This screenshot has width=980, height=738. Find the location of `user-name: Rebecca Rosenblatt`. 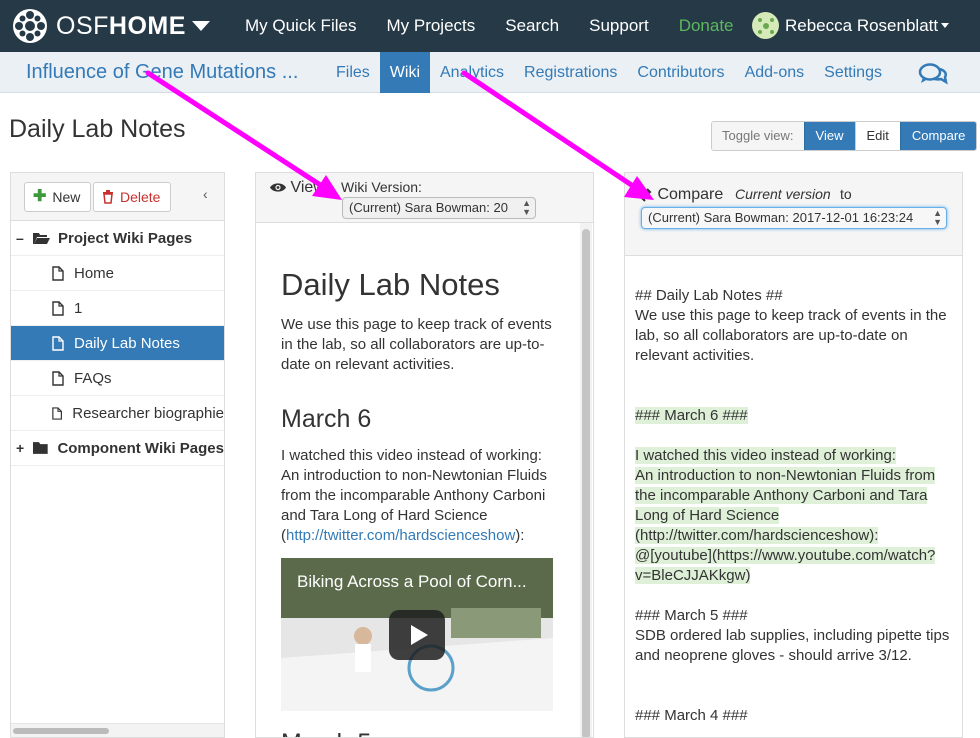

user-name: Rebecca Rosenblatt is located at coordinates (862, 25).